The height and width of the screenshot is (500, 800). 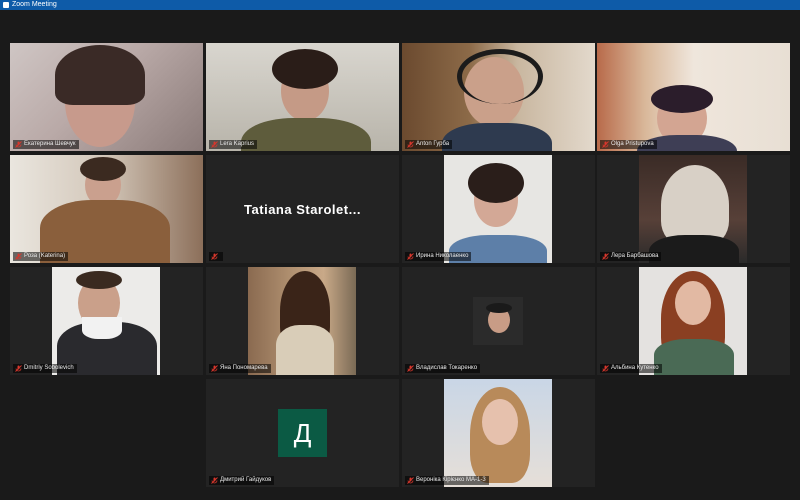 I want to click on collar-shape, so click(x=102, y=328).